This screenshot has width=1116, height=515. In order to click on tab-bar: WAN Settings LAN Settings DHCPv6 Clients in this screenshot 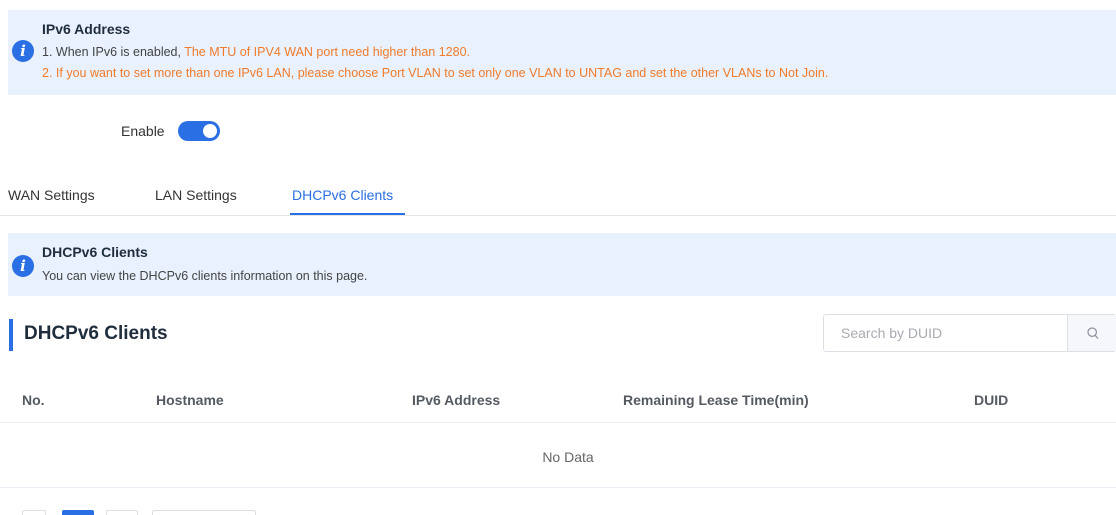, I will do `click(558, 197)`.